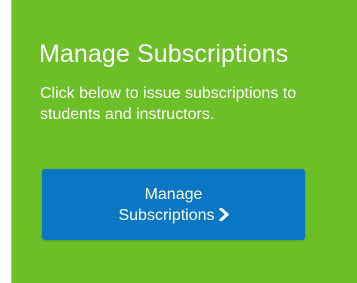 Image resolution: width=357 pixels, height=283 pixels. I want to click on button-label-line1: Manage, so click(173, 194).